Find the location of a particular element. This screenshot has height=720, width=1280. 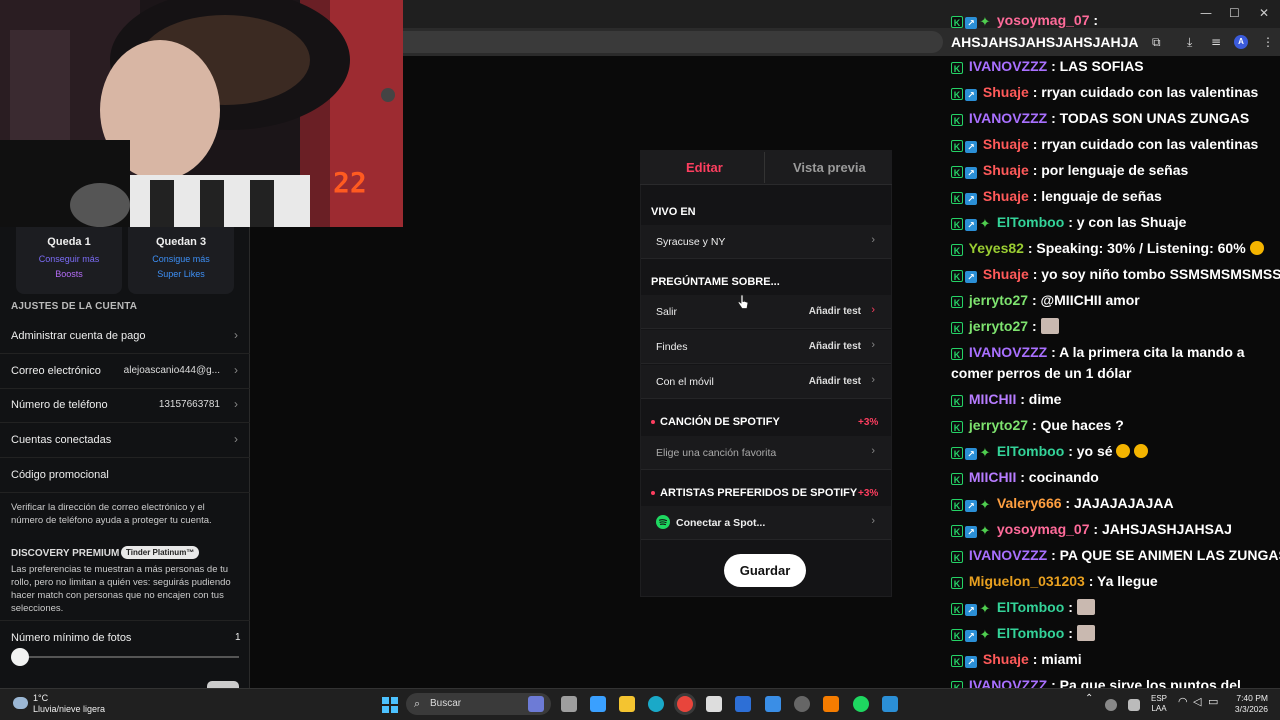

mail-icon is located at coordinates (773, 704).